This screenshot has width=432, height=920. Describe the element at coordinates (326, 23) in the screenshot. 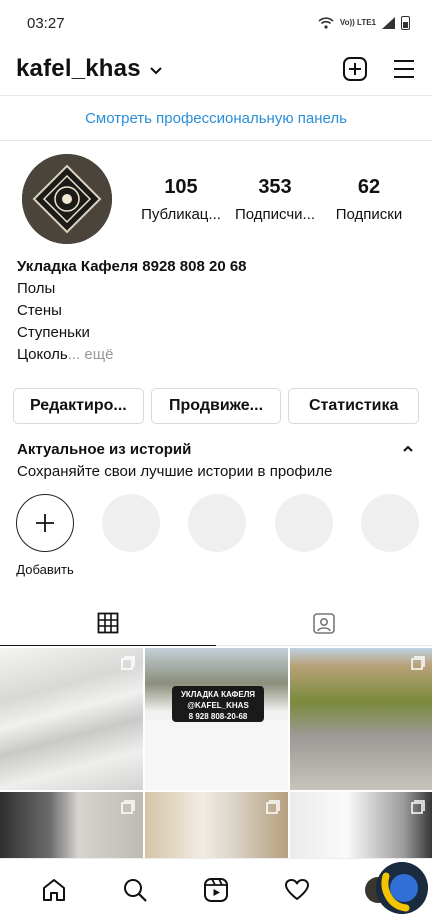

I see `wifi-icon` at that location.